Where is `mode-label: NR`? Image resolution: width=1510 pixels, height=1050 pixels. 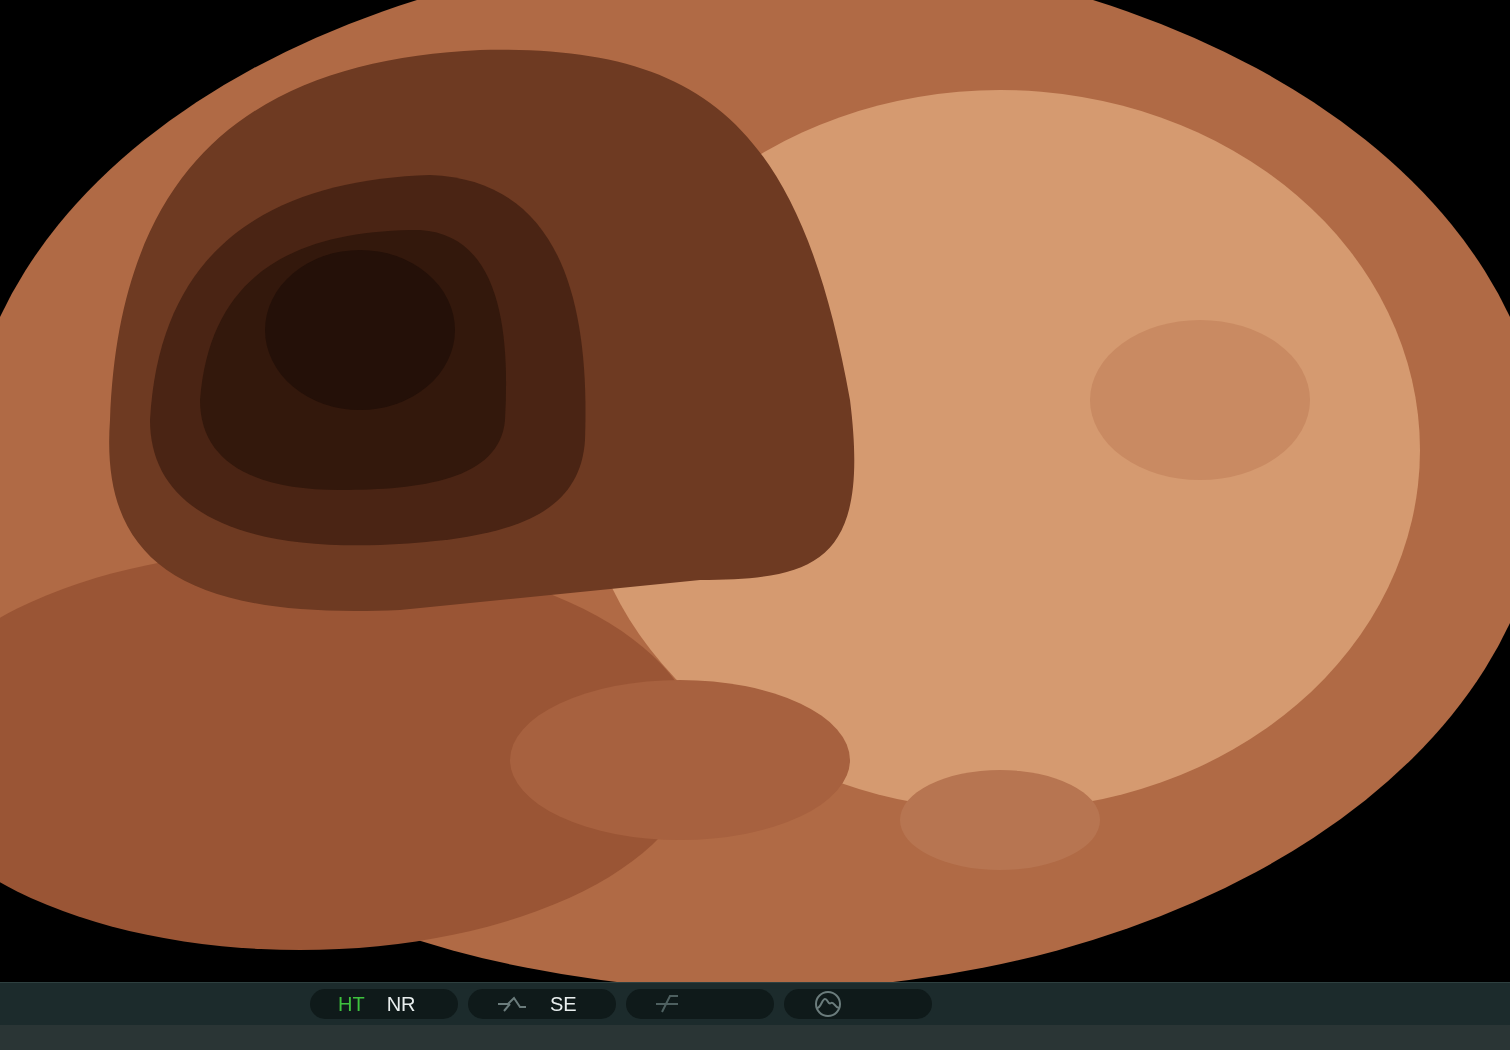
mode-label: NR is located at coordinates (401, 1004).